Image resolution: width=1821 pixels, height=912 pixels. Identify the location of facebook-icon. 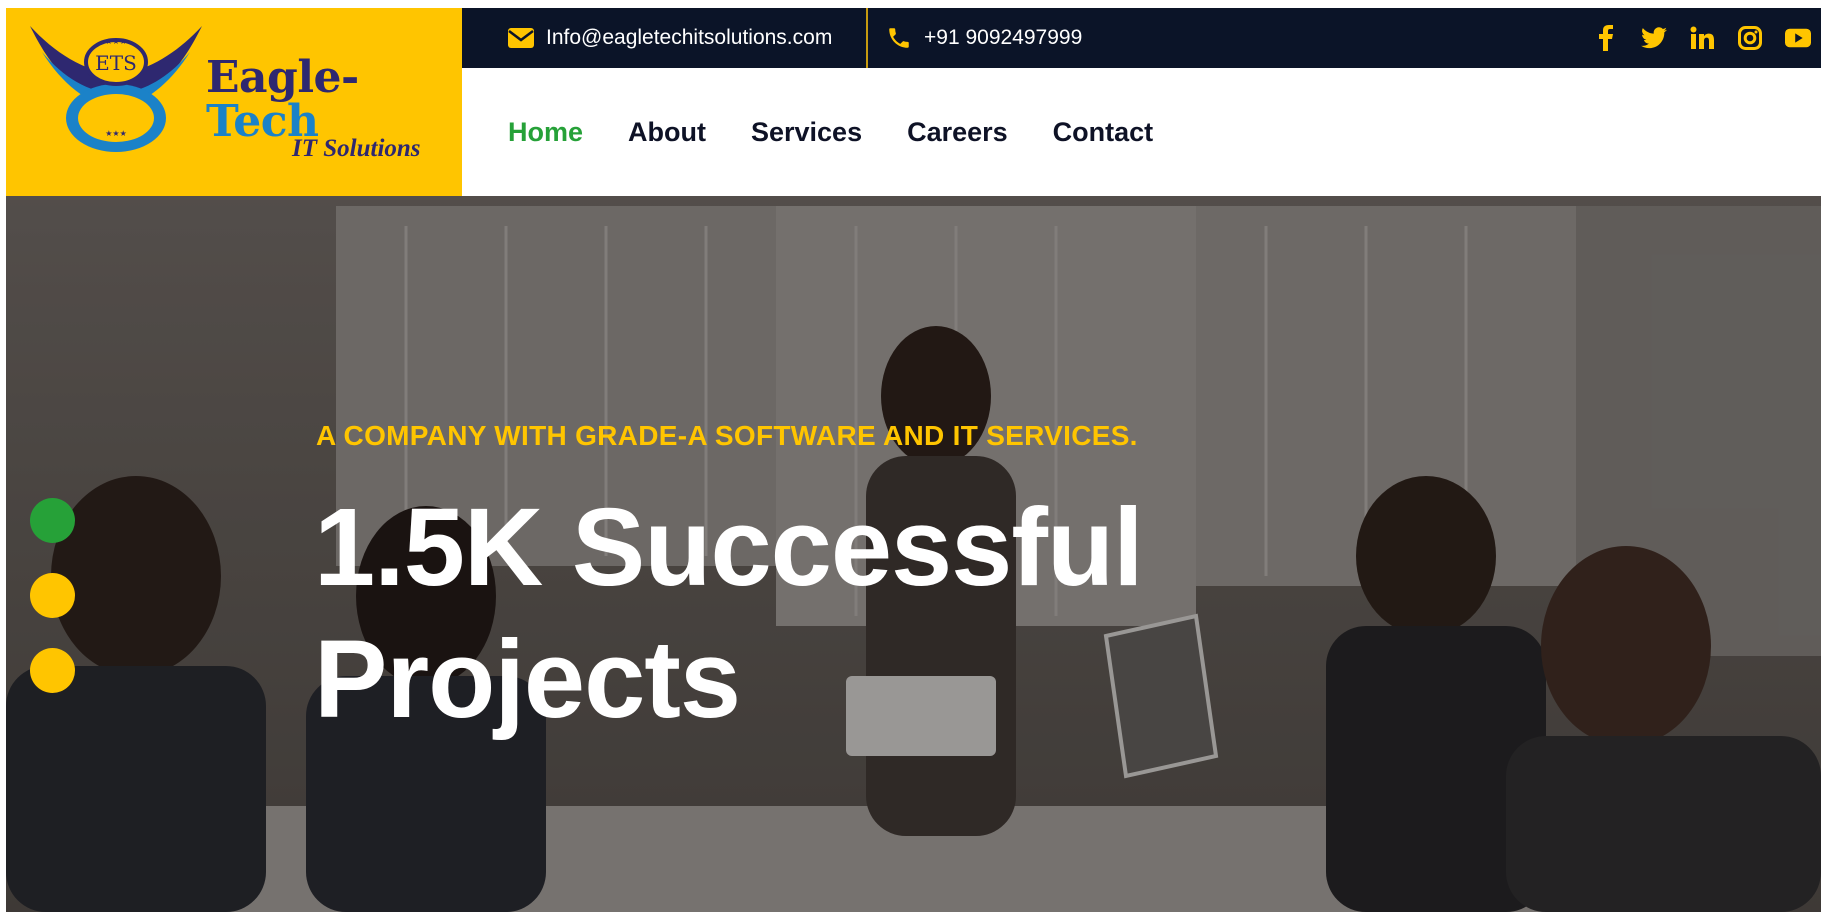
(1606, 38).